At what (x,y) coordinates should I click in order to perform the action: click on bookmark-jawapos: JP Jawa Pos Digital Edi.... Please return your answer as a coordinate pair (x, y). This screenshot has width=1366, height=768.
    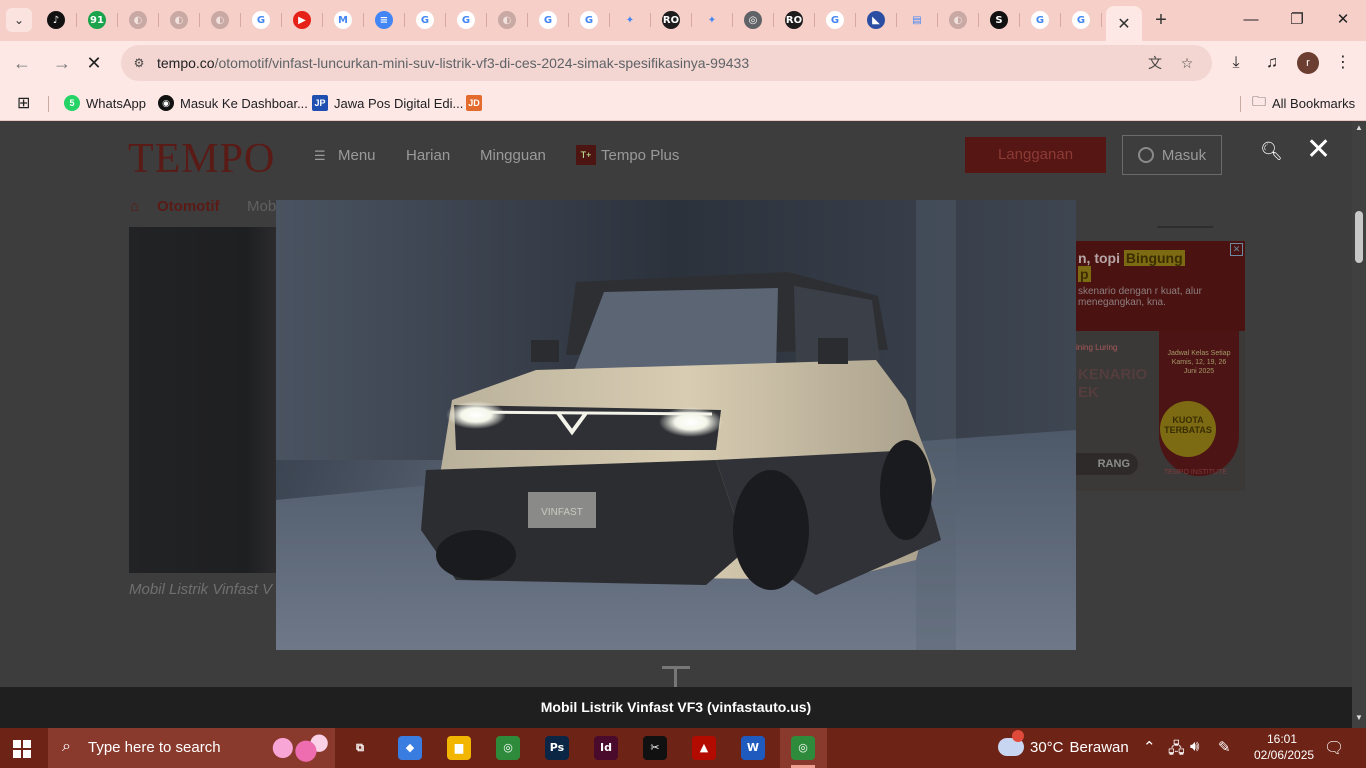
    Looking at the image, I should click on (387, 103).